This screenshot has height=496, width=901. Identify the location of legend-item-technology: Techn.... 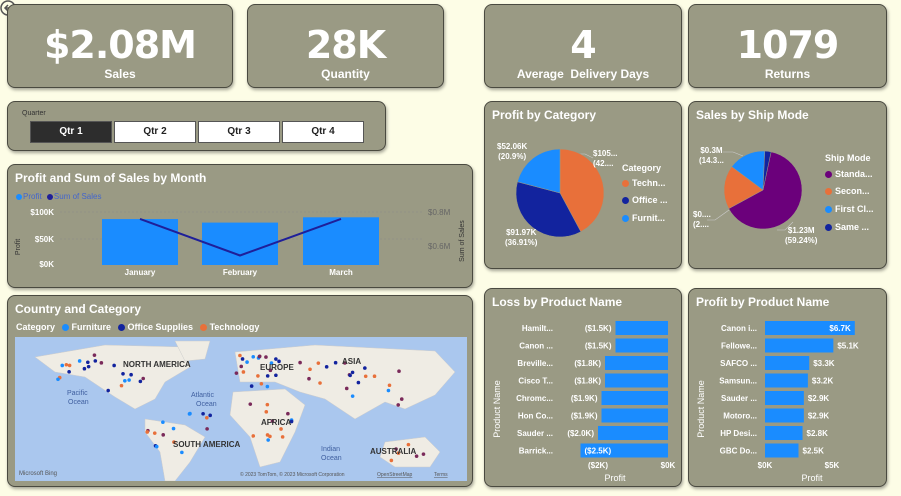
(643, 183).